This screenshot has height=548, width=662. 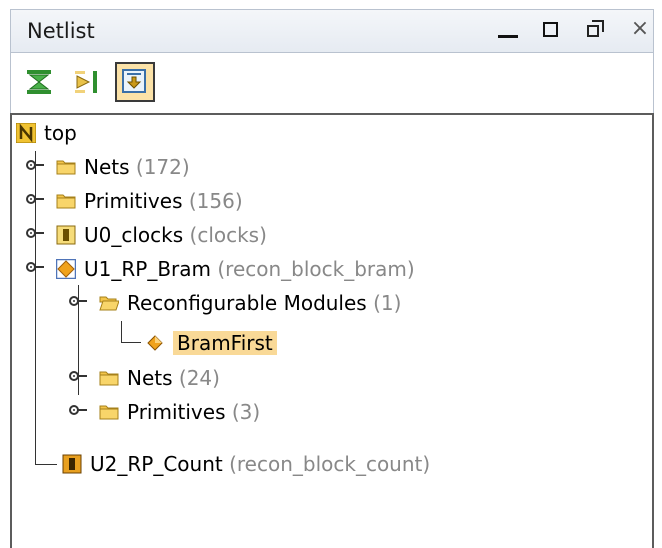 I want to click on expand-toggle-primitives, so click(x=35, y=201).